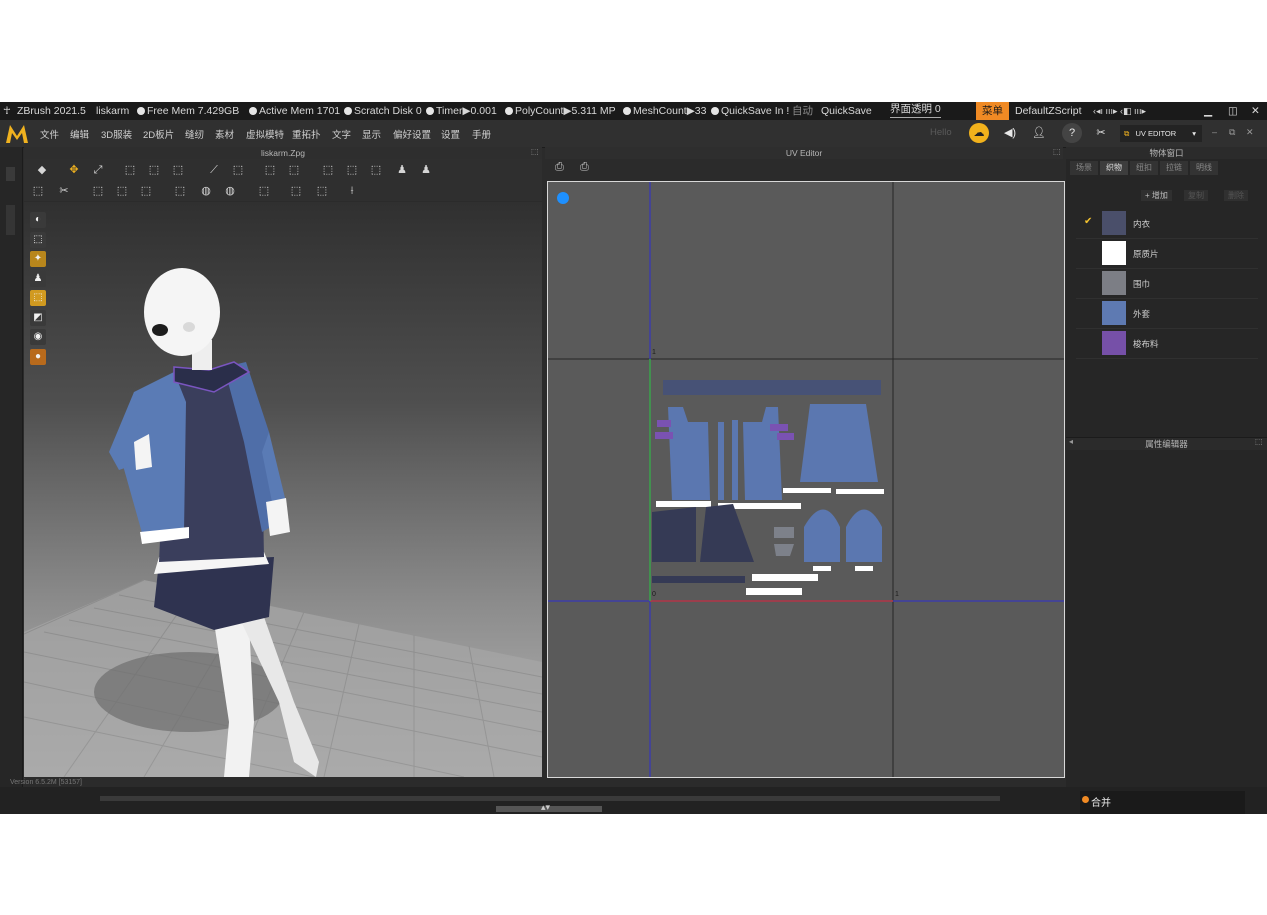  Describe the element at coordinates (113, 111) in the screenshot. I see `user-name: liskarm` at that location.